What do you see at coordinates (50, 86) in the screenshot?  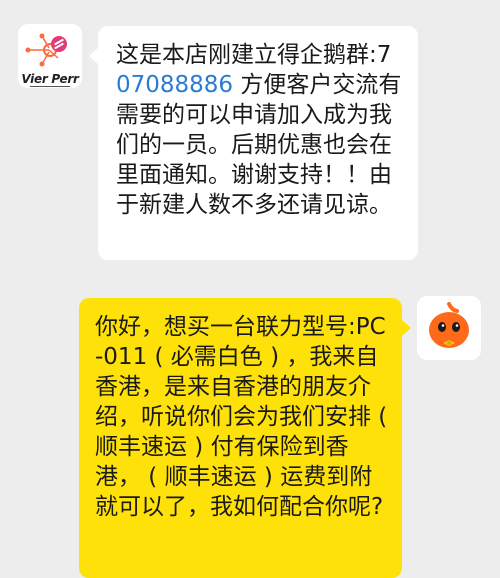 I see `logo-underline` at bounding box center [50, 86].